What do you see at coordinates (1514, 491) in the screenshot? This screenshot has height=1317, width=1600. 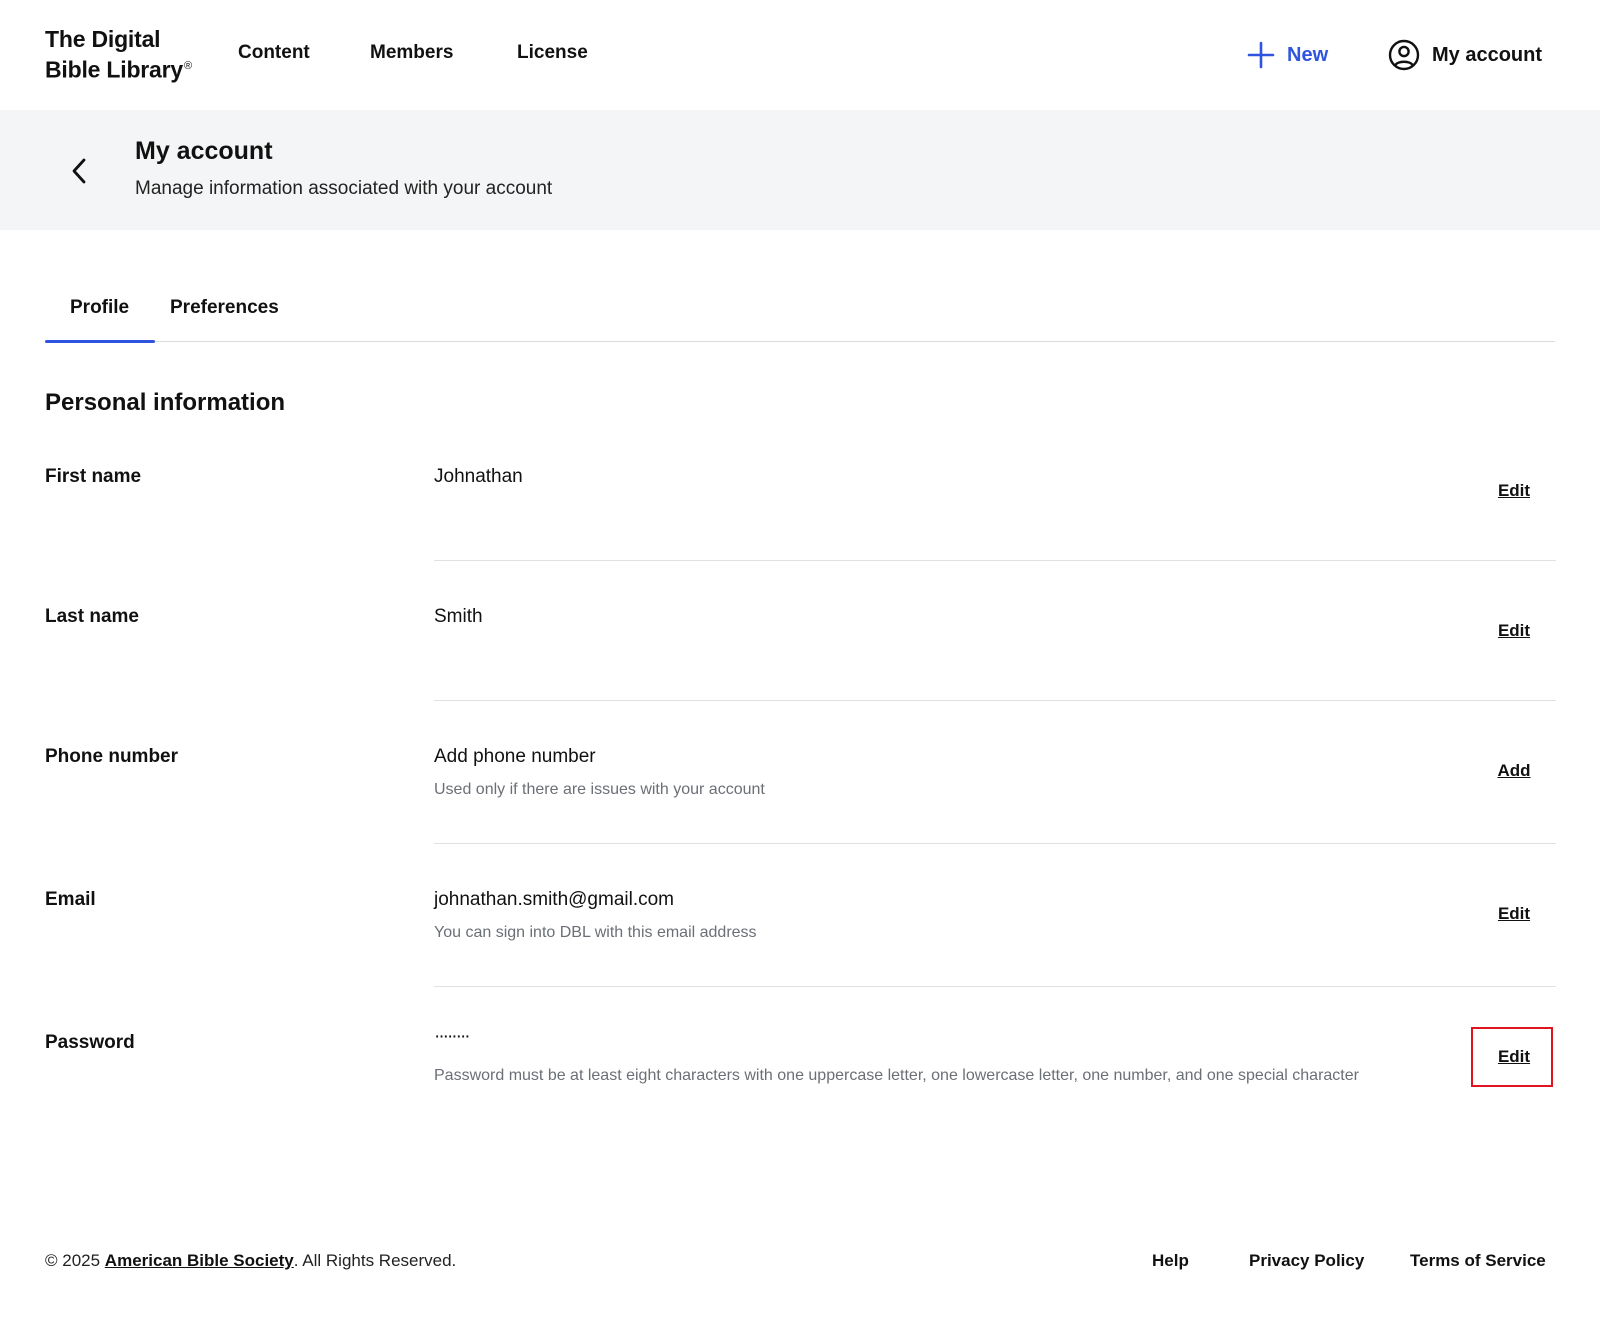 I see `edit-first-name-link: Edit` at bounding box center [1514, 491].